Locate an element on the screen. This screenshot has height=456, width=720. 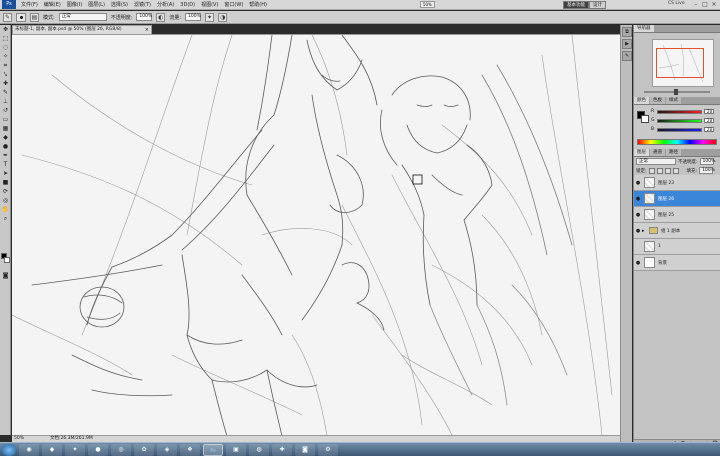
hand-icon: ✋ is located at coordinates (5, 210).